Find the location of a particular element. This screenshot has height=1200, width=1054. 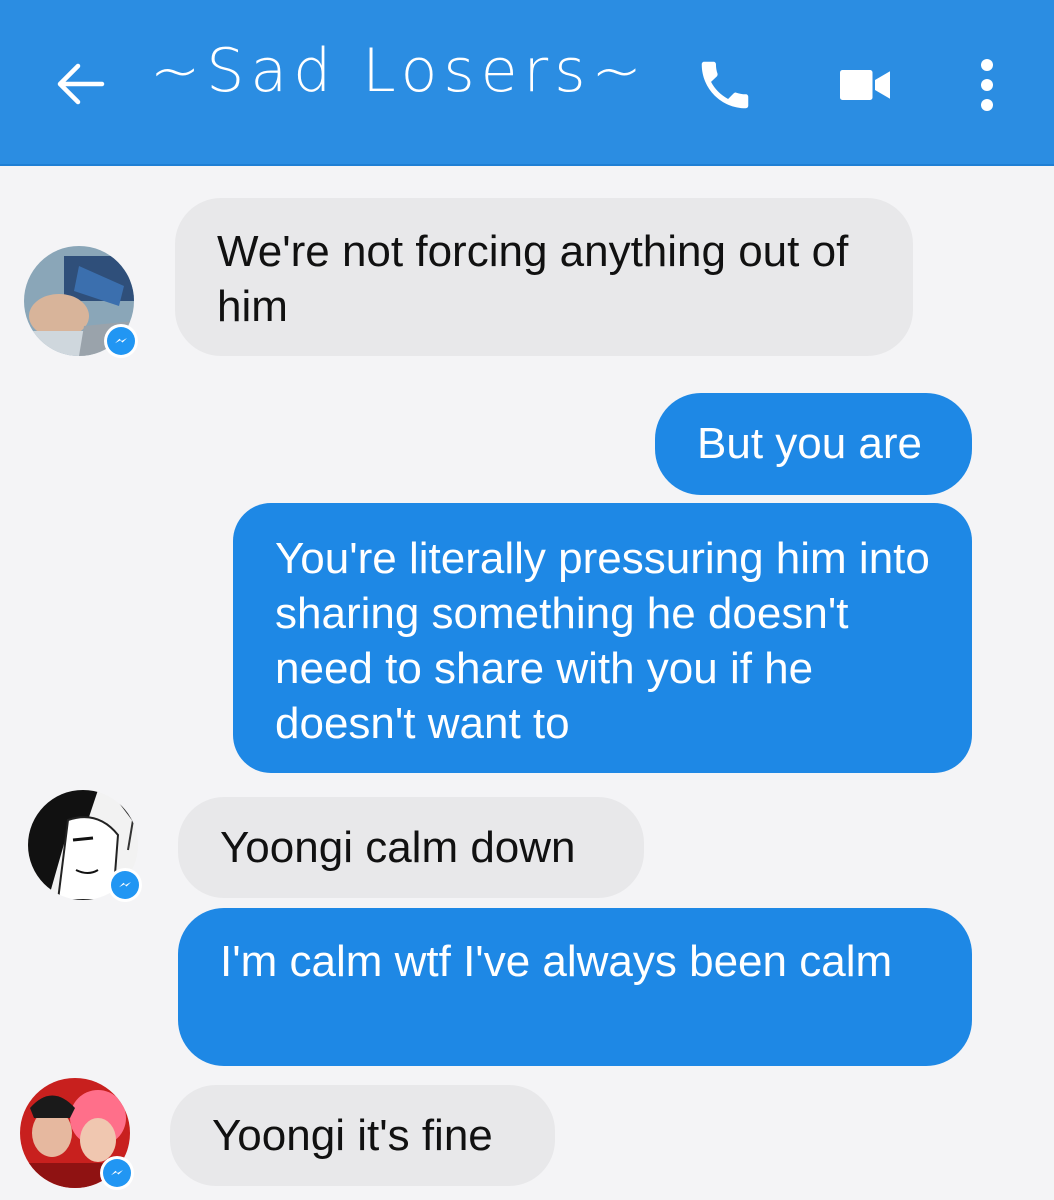

arrow-left-icon is located at coordinates (81, 84).